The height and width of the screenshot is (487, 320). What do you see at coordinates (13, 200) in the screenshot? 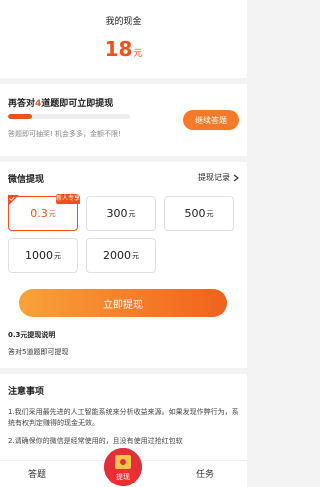
I see `selected-check-icon` at bounding box center [13, 200].